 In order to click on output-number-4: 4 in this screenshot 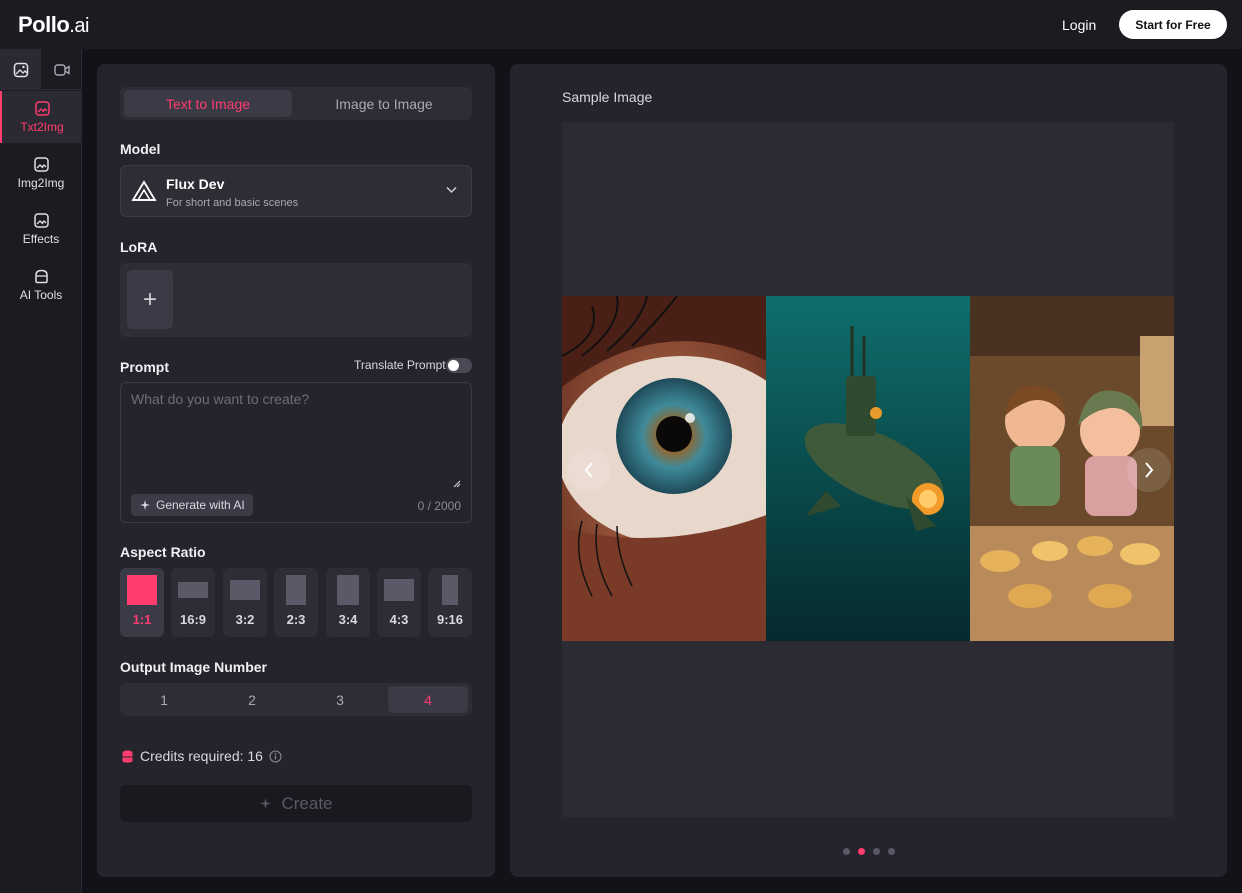, I will do `click(428, 699)`.